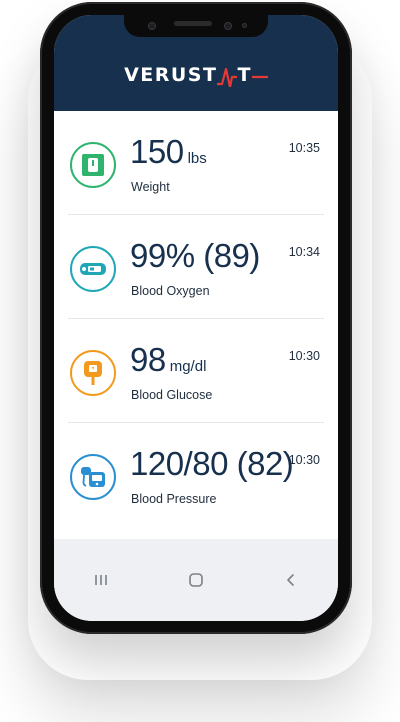  Describe the element at coordinates (193, 23) in the screenshot. I see `speaker-grille` at that location.